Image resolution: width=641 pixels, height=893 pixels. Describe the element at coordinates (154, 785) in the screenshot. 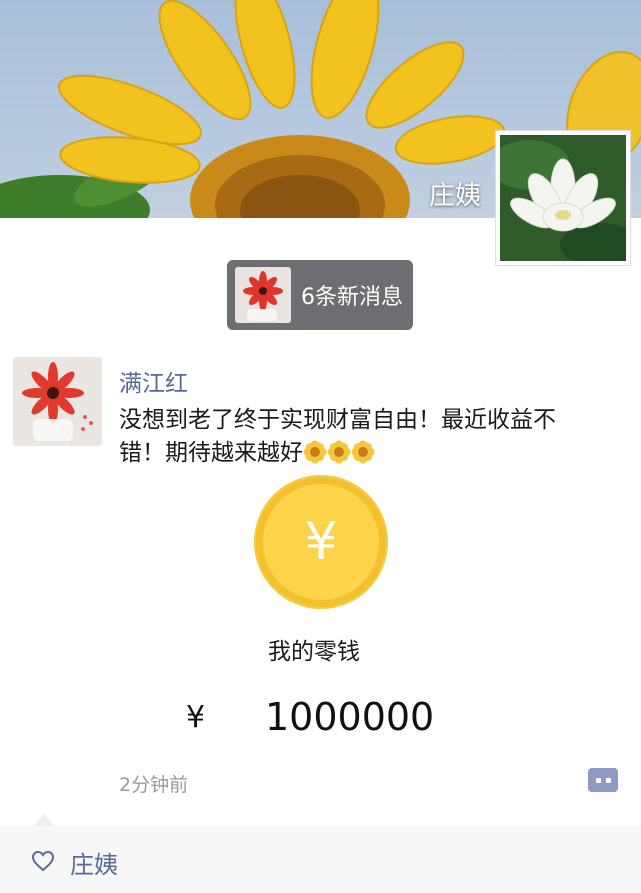

I see `post-timestamp: 2分钟前` at that location.